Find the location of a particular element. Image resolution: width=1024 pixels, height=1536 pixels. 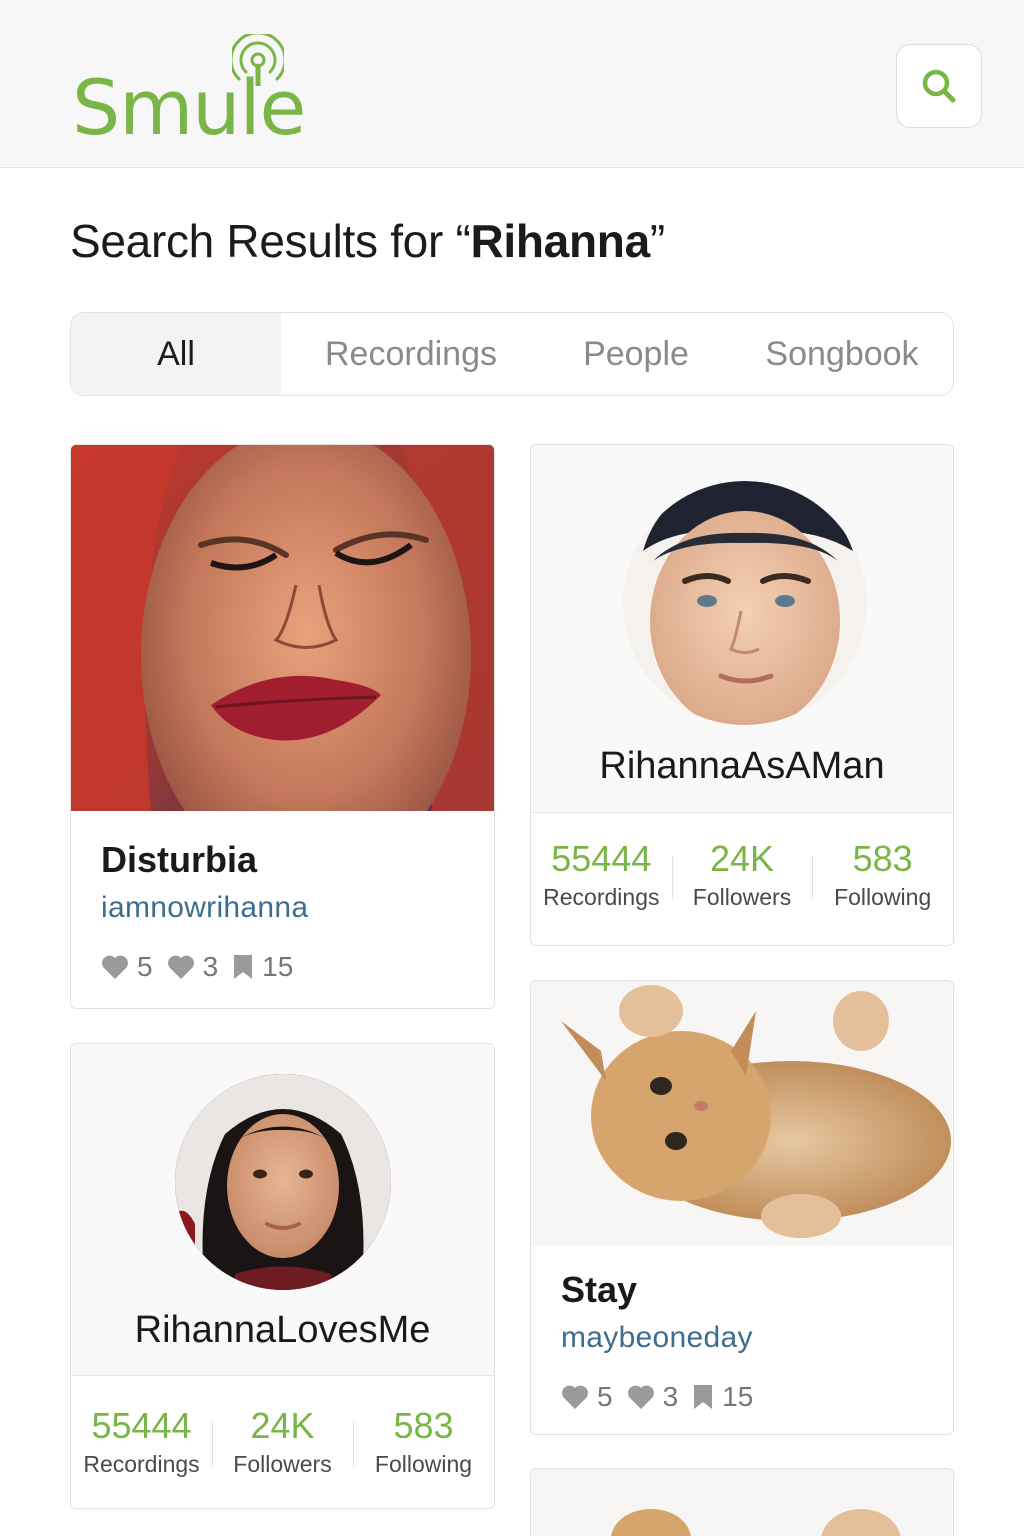

recording-title: Stay is located at coordinates (599, 1290).